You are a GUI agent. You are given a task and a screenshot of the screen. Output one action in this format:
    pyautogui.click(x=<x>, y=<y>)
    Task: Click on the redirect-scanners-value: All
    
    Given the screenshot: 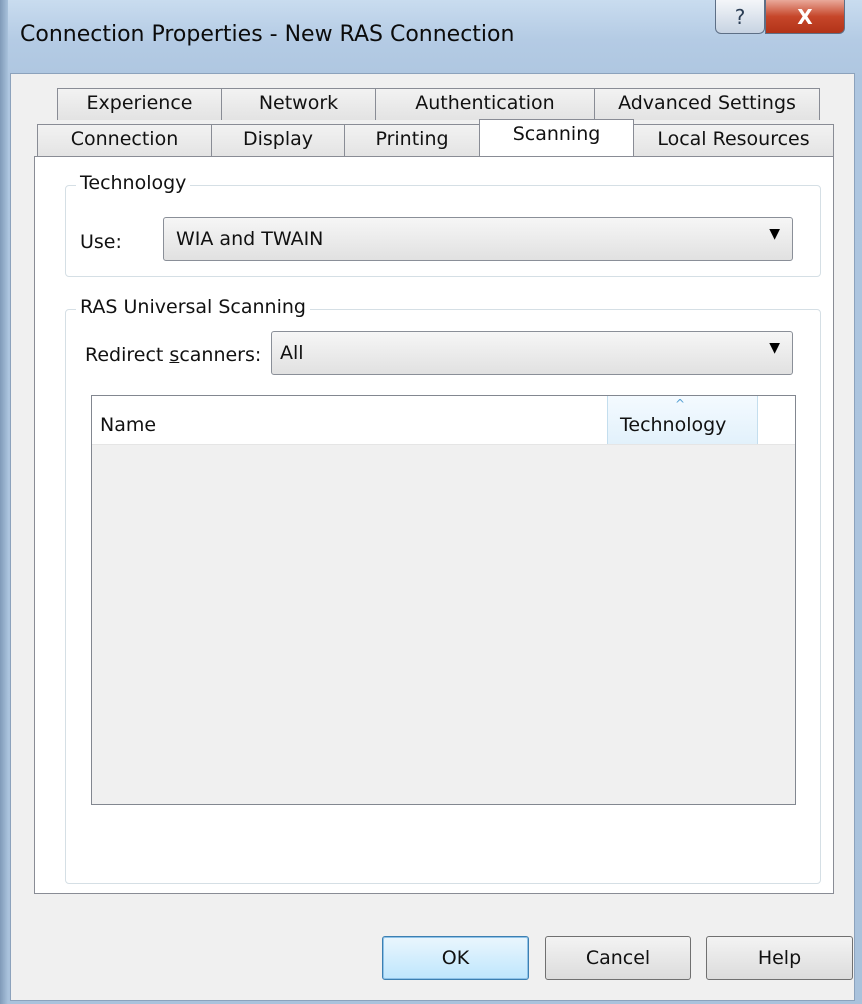 What is the action you would take?
    pyautogui.click(x=292, y=353)
    